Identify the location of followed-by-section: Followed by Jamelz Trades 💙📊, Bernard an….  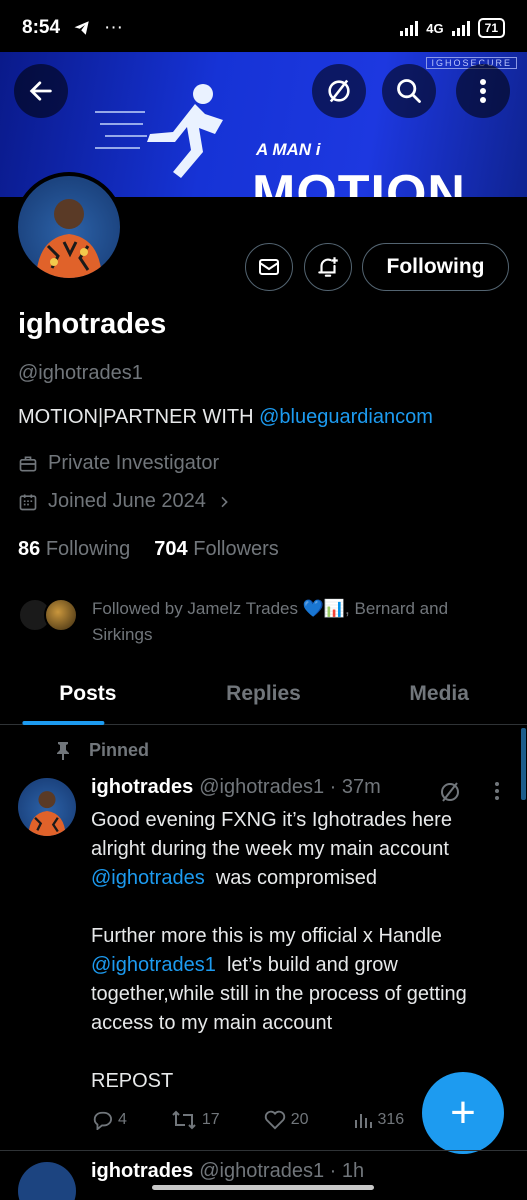
(260, 622).